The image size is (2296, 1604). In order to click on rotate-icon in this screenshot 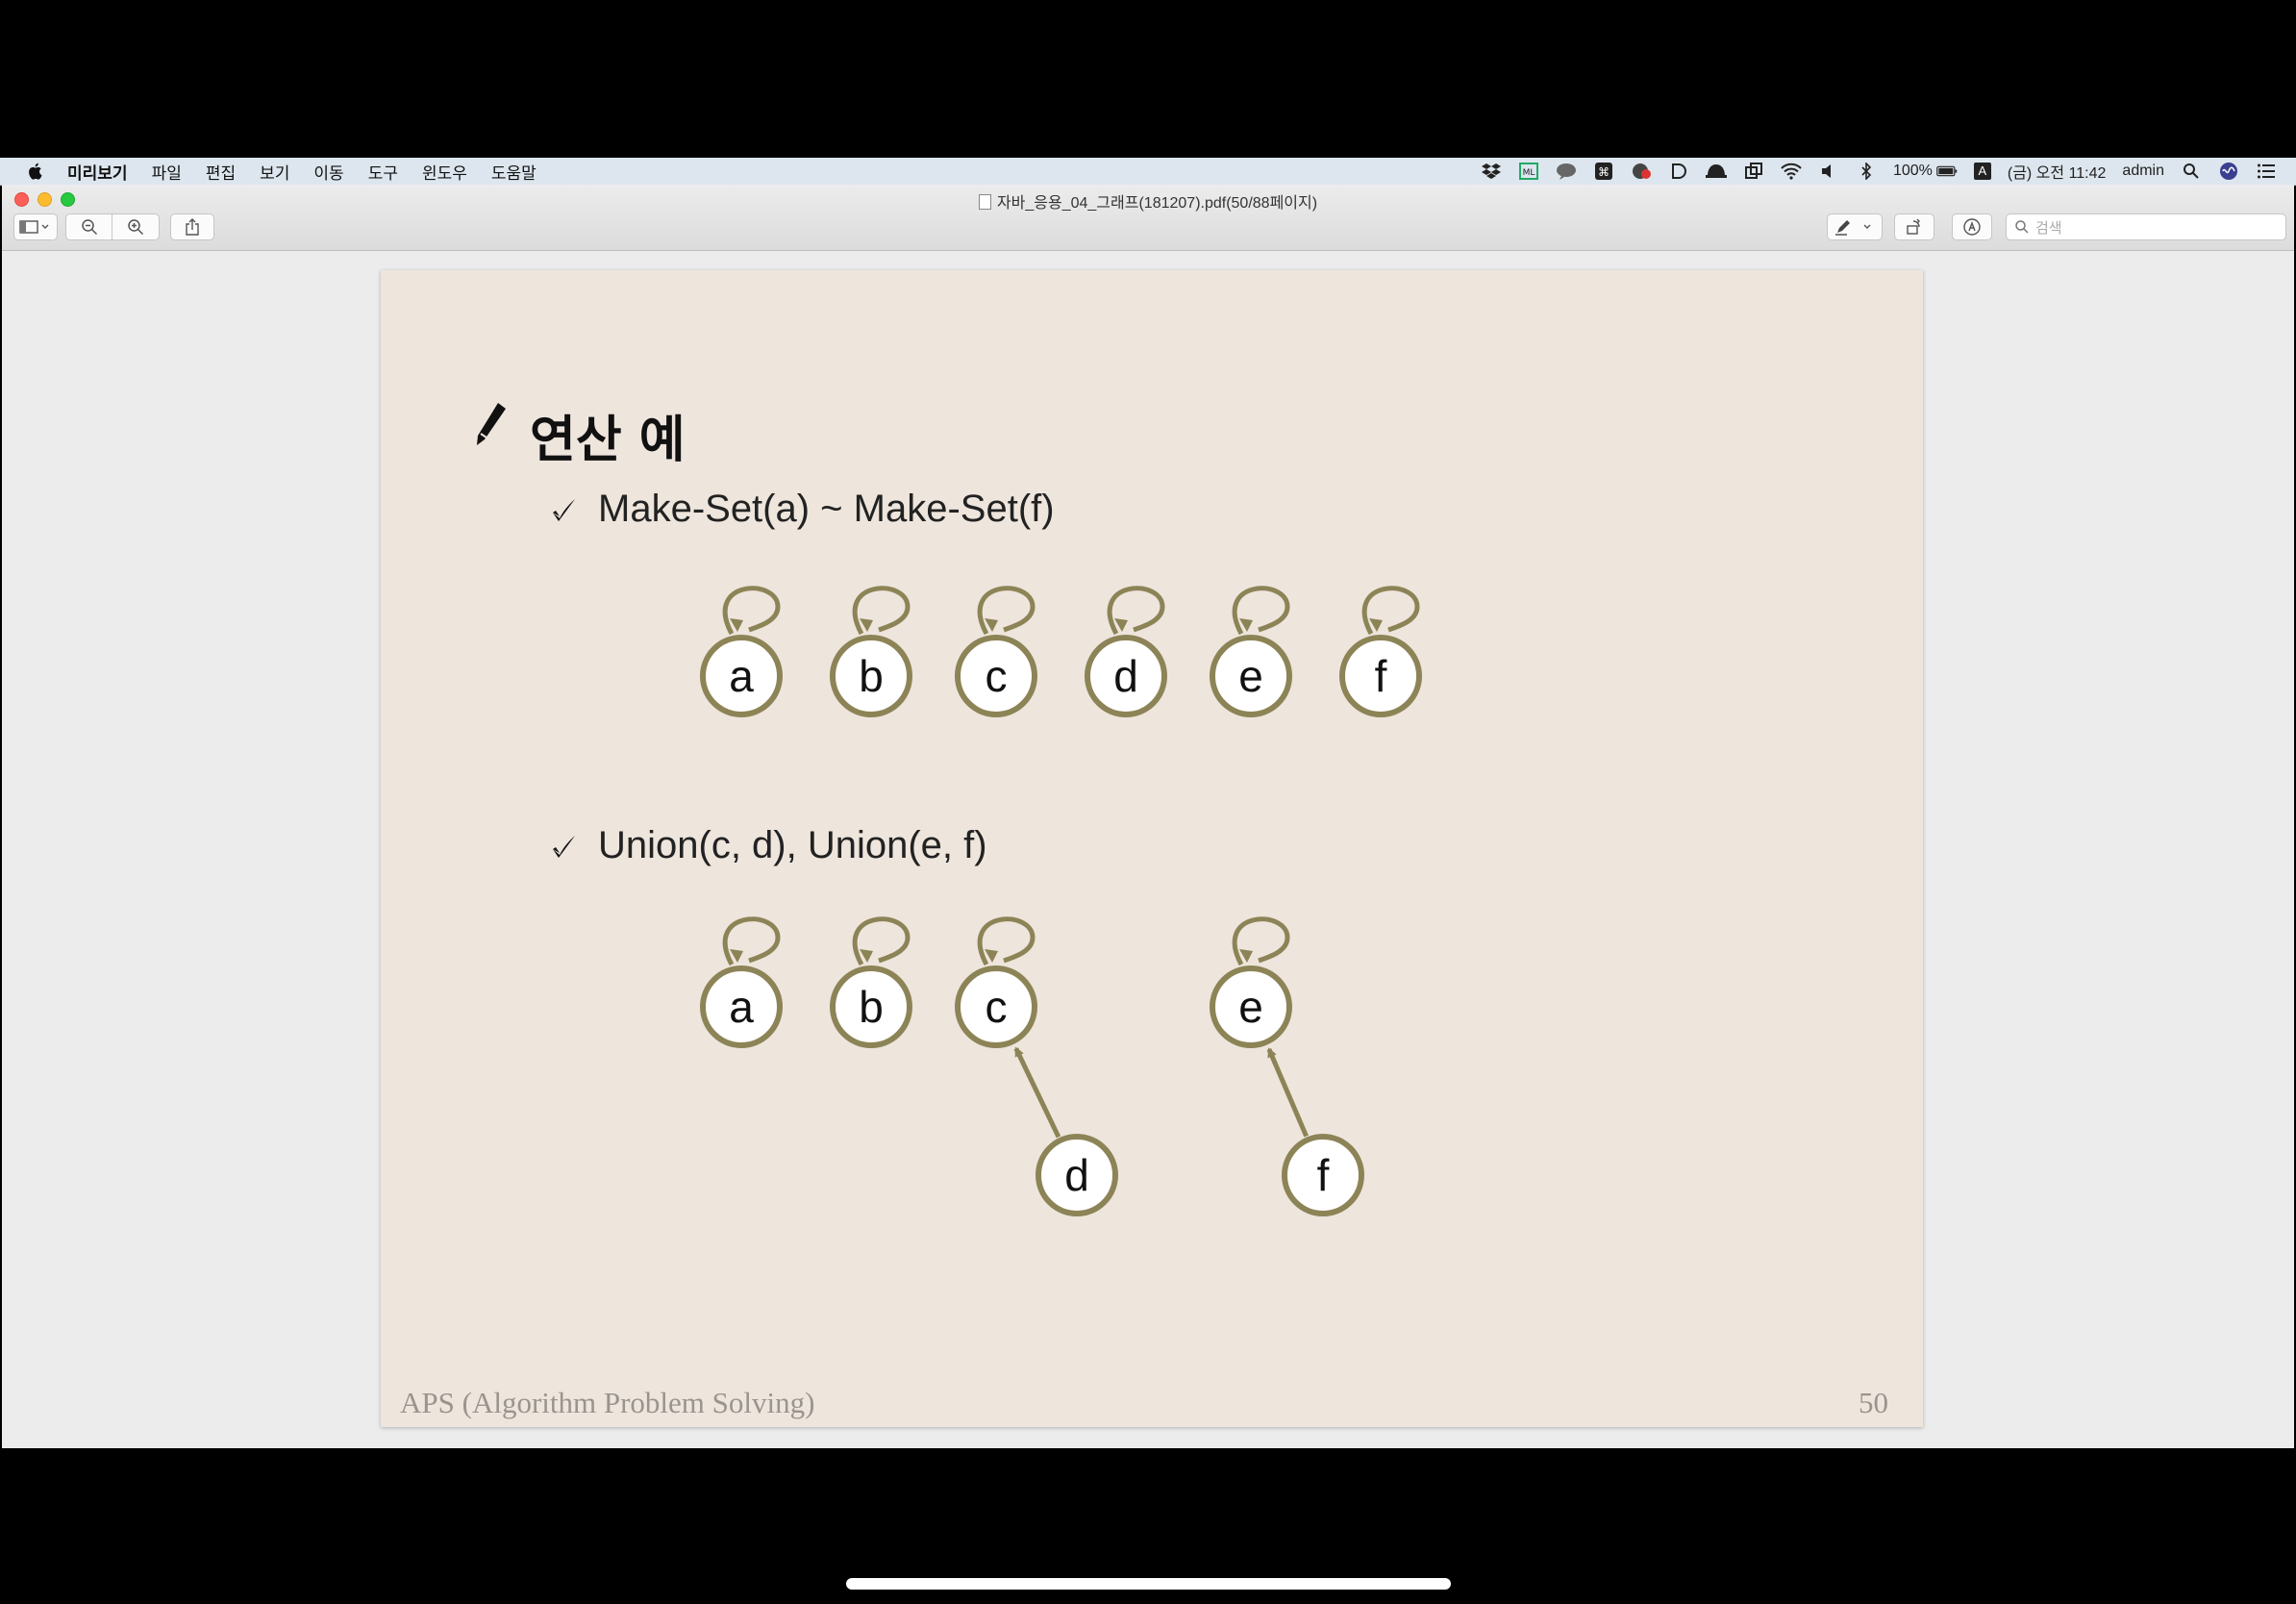, I will do `click(1913, 226)`.